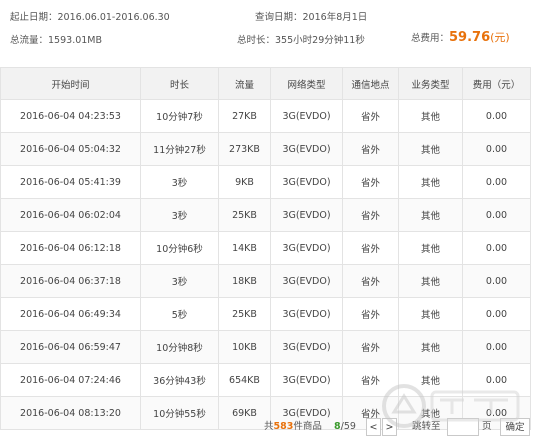  Describe the element at coordinates (256, 40) in the screenshot. I see `total-duration-label: 总时长：` at that location.